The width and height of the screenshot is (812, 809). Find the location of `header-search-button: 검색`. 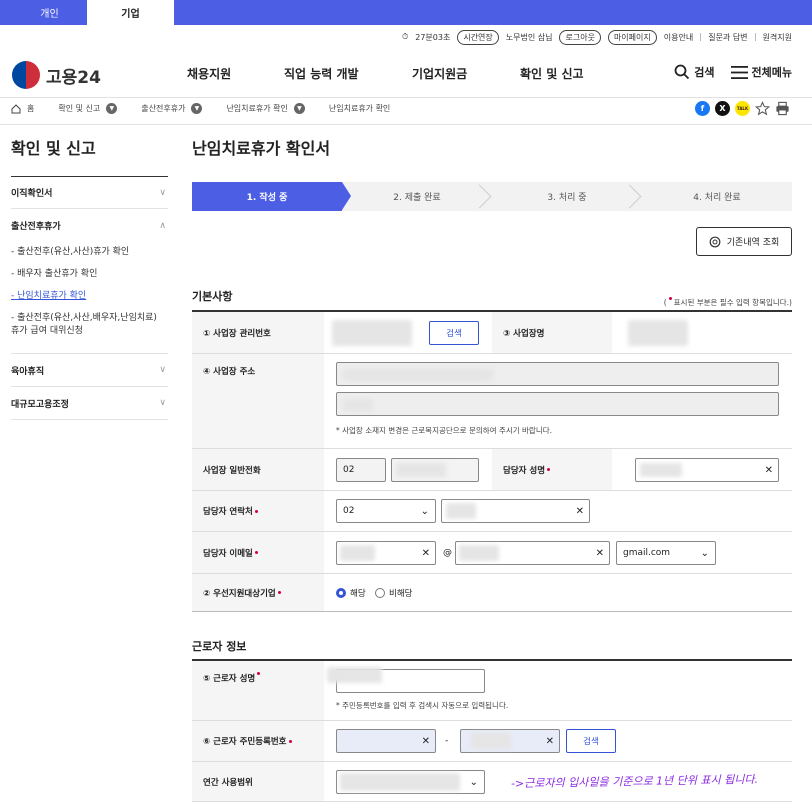

header-search-button: 검색 is located at coordinates (694, 72).